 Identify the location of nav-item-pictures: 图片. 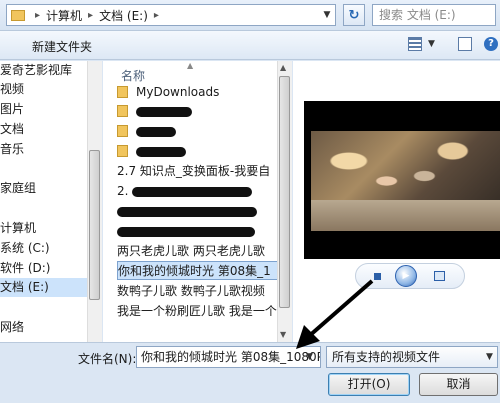
(12, 109).